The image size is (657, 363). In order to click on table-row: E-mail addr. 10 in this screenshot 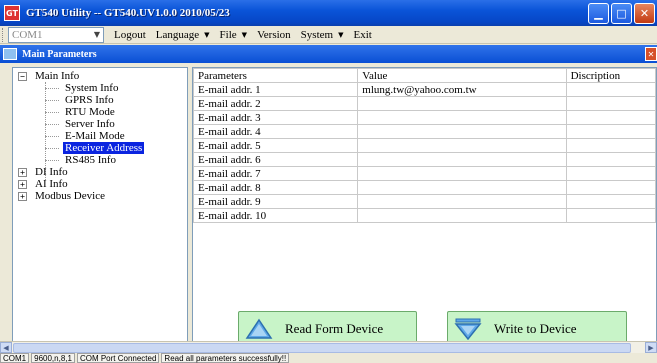, I will do `click(424, 215)`.